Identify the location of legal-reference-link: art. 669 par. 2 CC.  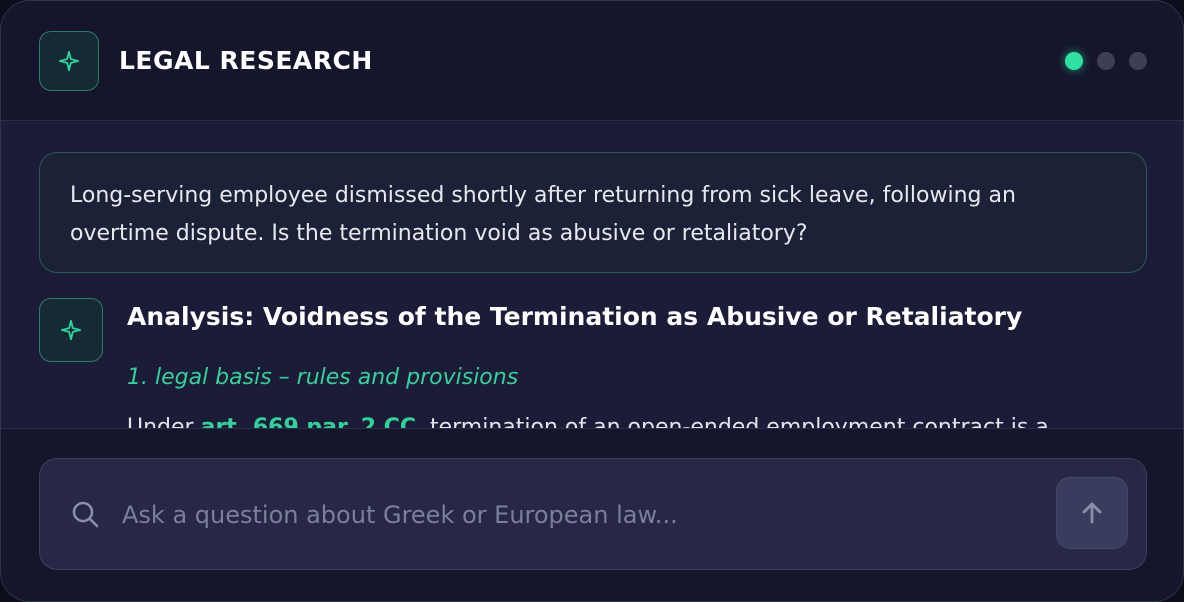
(308, 421).